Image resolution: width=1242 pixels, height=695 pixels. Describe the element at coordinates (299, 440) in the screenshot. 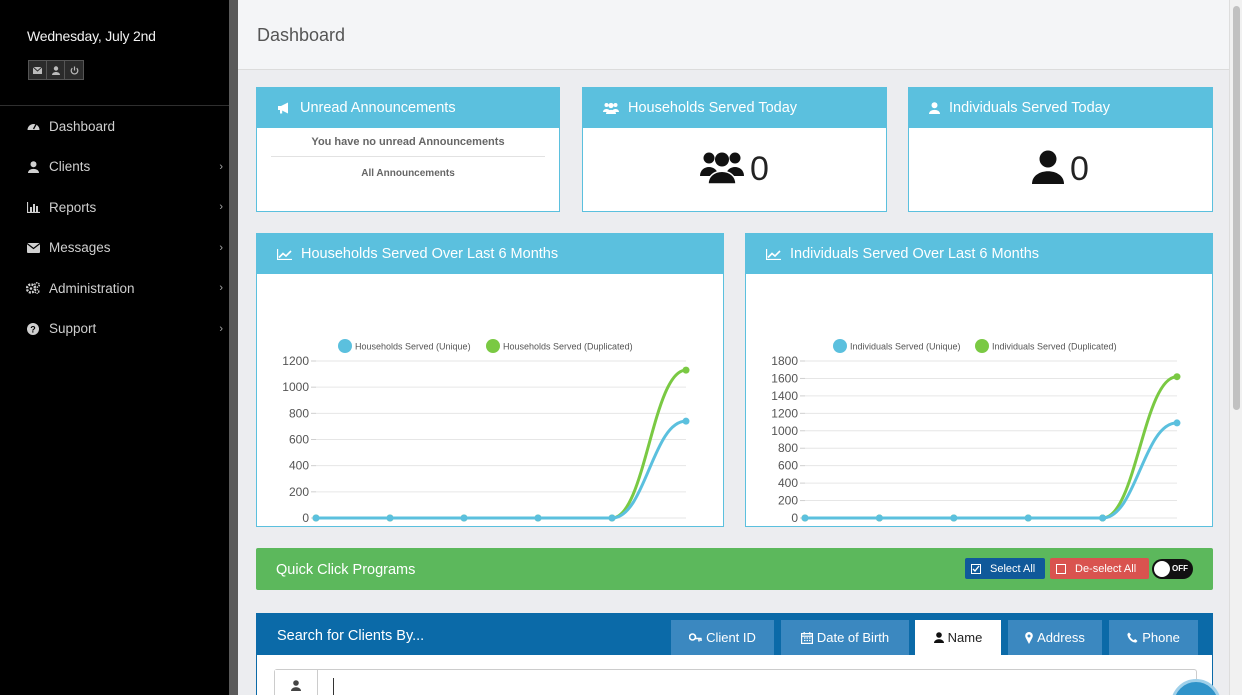

I see `y-tick-label: 600` at that location.